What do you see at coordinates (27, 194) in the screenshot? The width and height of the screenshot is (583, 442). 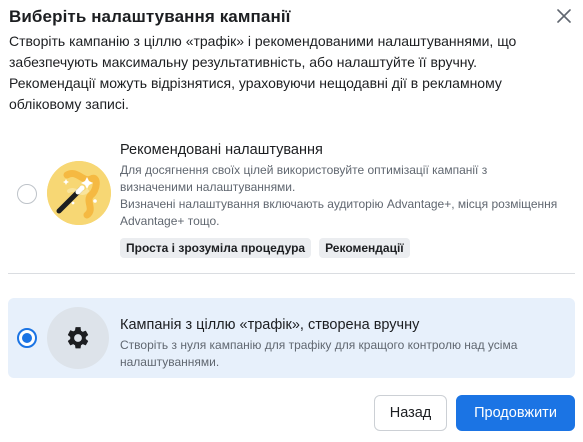 I see `radio-recommended` at bounding box center [27, 194].